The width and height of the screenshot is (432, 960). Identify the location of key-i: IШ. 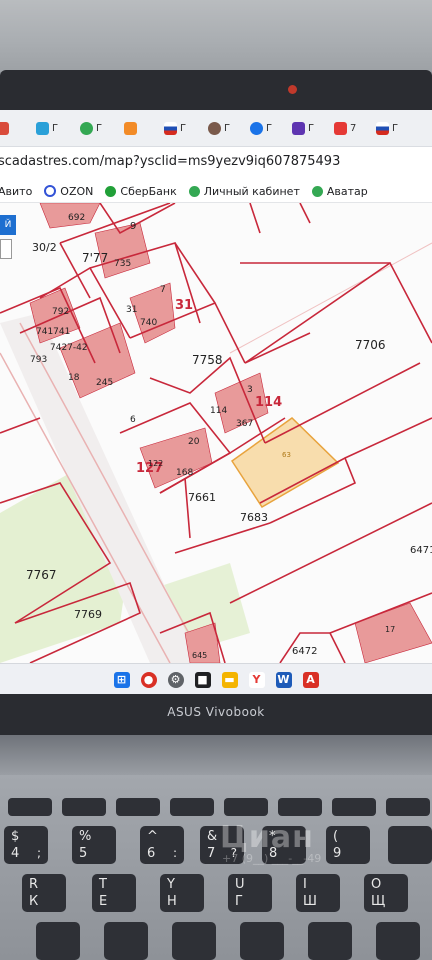
(318, 893).